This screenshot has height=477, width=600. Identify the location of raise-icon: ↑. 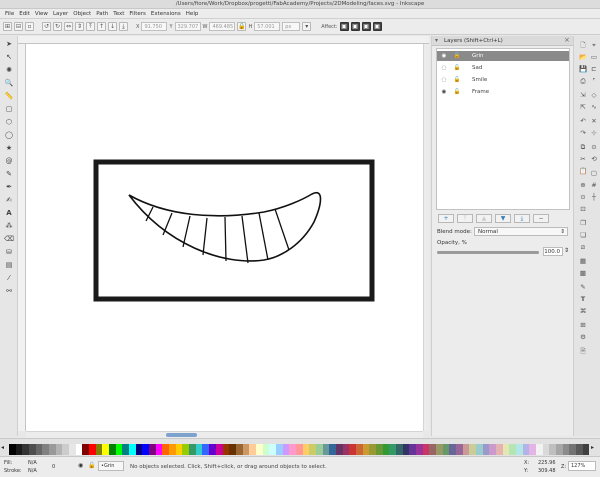
(101, 26).